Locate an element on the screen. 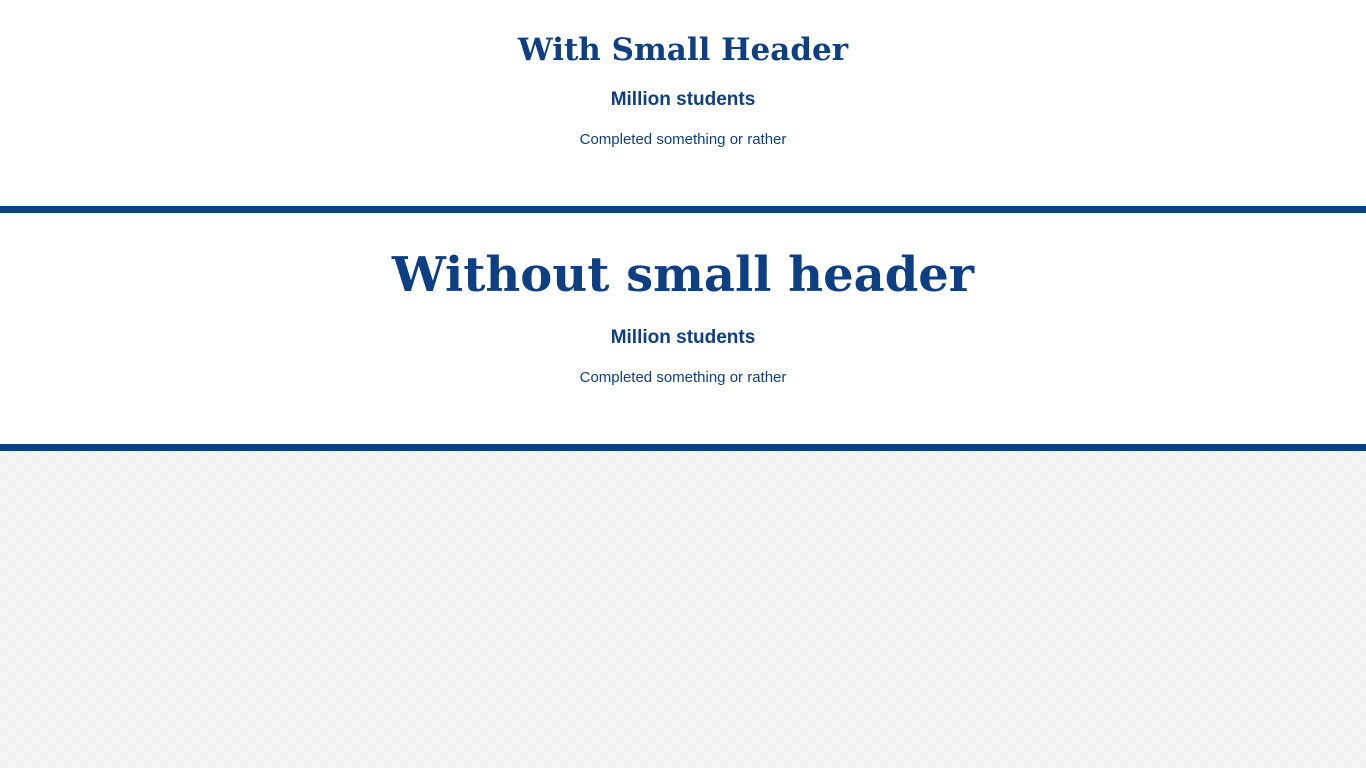  section-title: Without small header is located at coordinates (683, 275).